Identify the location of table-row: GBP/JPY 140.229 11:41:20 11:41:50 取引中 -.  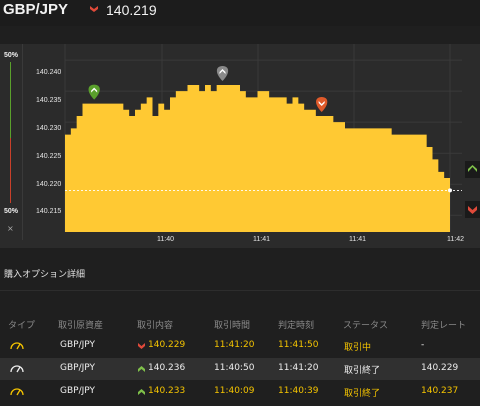
(240, 346).